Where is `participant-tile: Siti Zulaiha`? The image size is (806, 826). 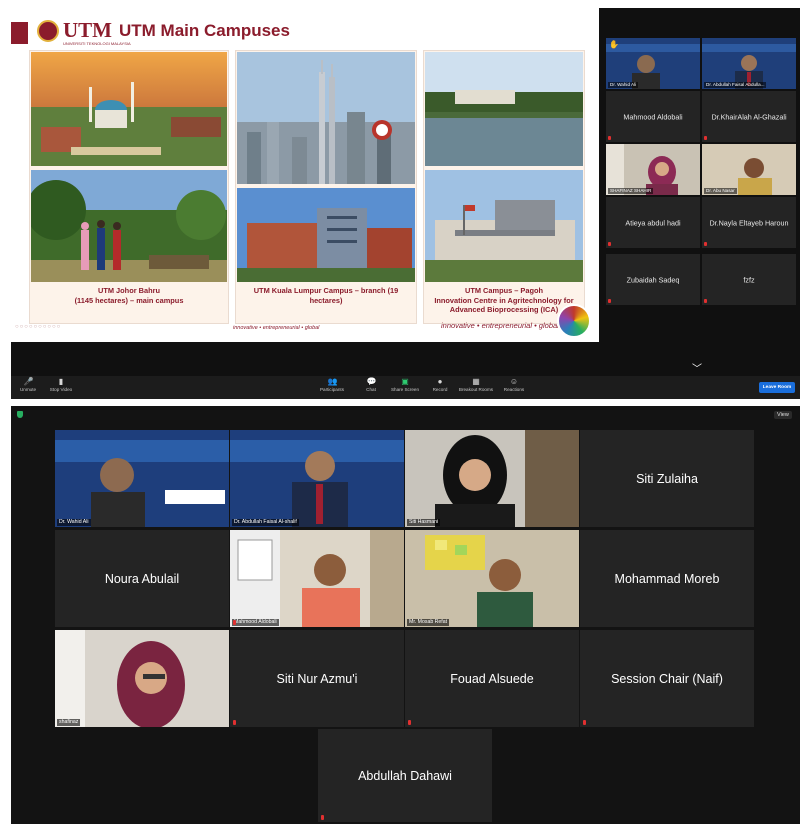
participant-tile: Siti Zulaiha is located at coordinates (667, 478).